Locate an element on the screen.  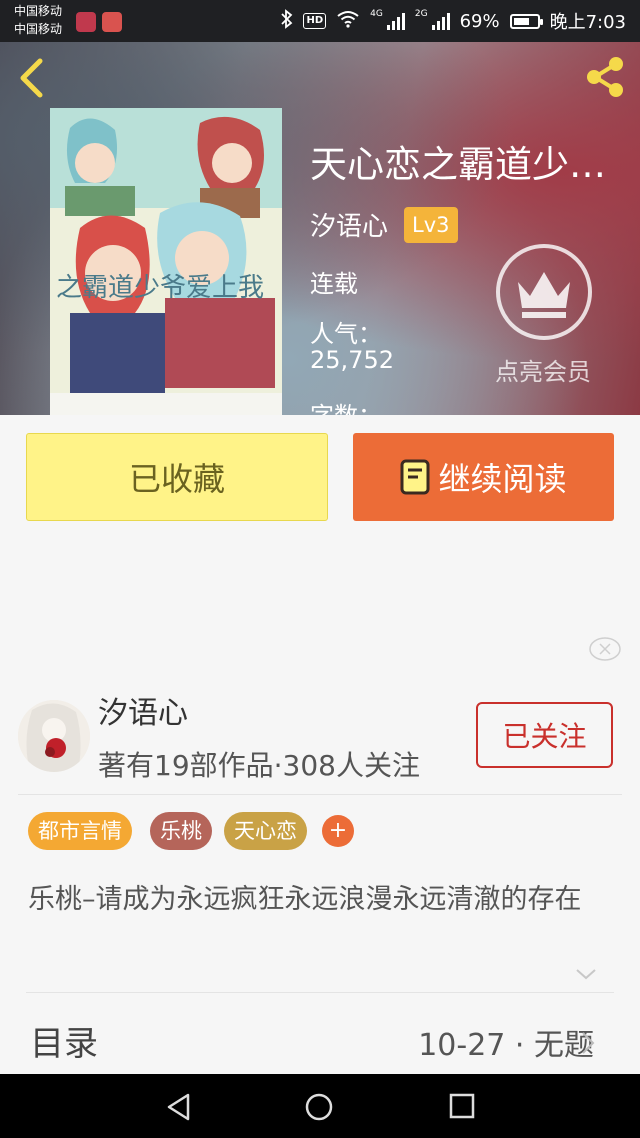
level-badge: Lv3 is located at coordinates (431, 225).